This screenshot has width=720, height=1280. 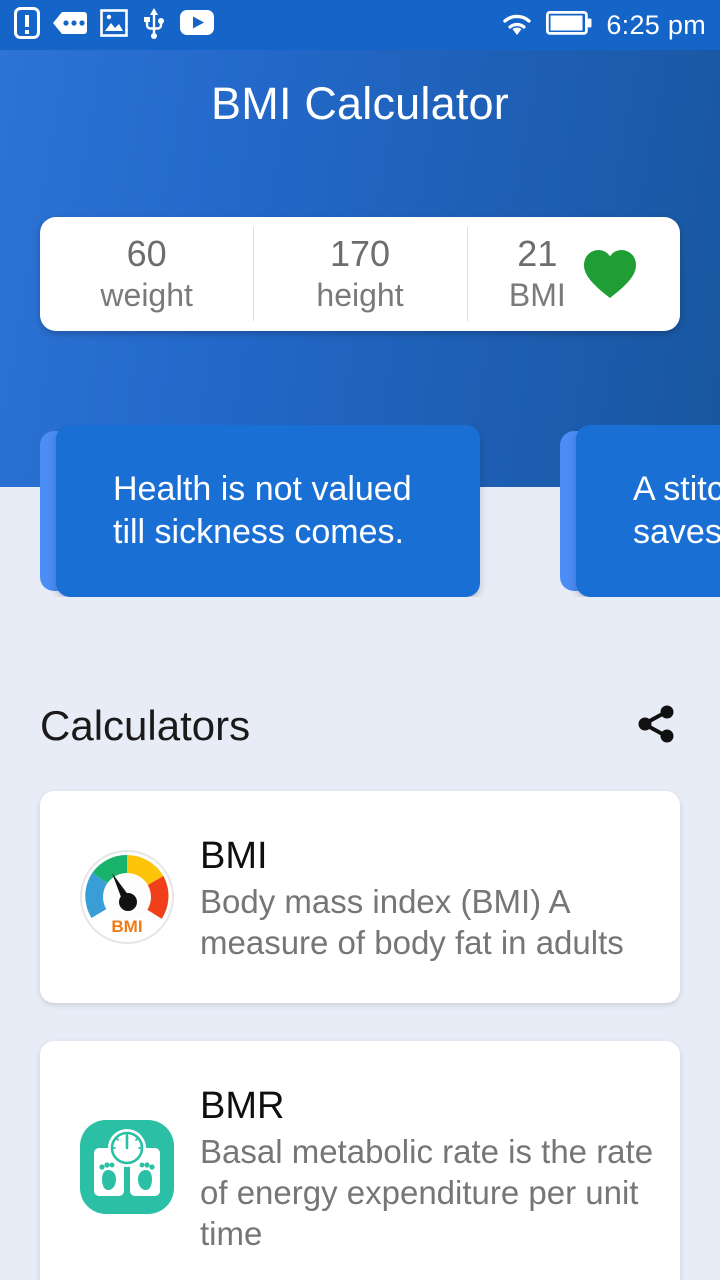 What do you see at coordinates (603, 25) in the screenshot?
I see `status-bar-right-icons: 6:25 pm` at bounding box center [603, 25].